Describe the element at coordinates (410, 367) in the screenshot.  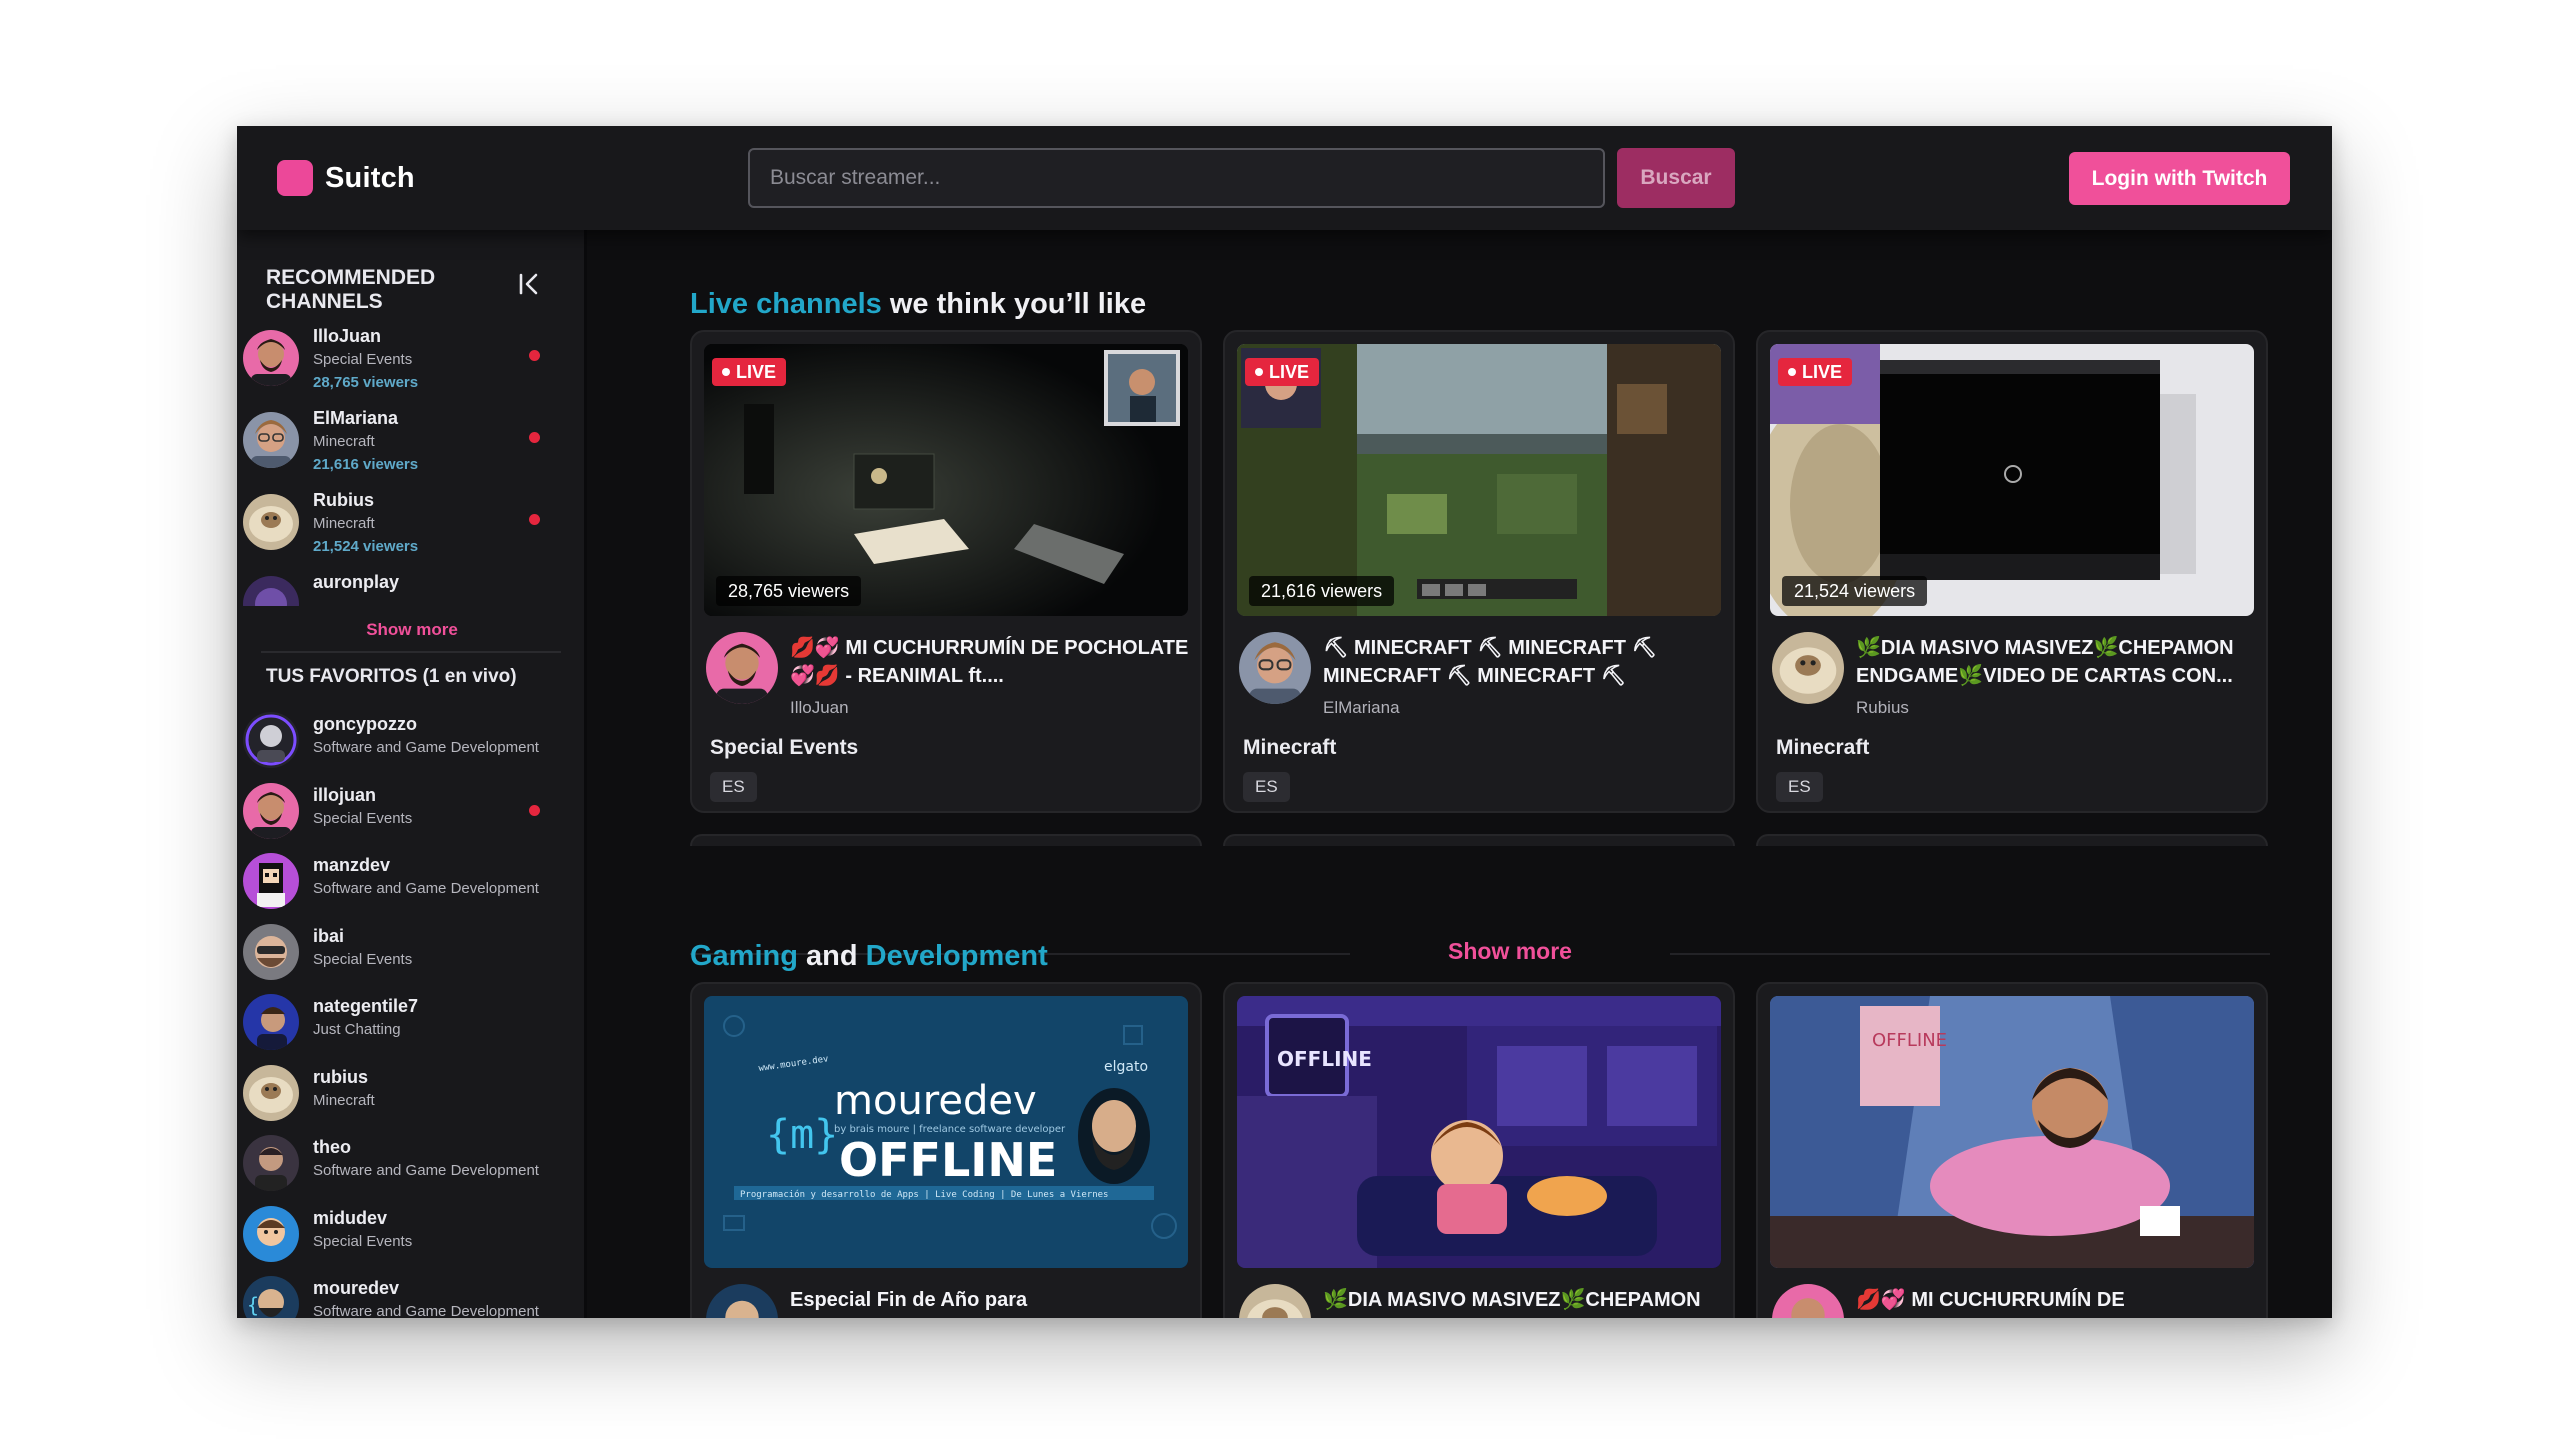
I see `sidebar-channel-illojuan: IlloJuan Special Events 28,765 viewers` at that location.